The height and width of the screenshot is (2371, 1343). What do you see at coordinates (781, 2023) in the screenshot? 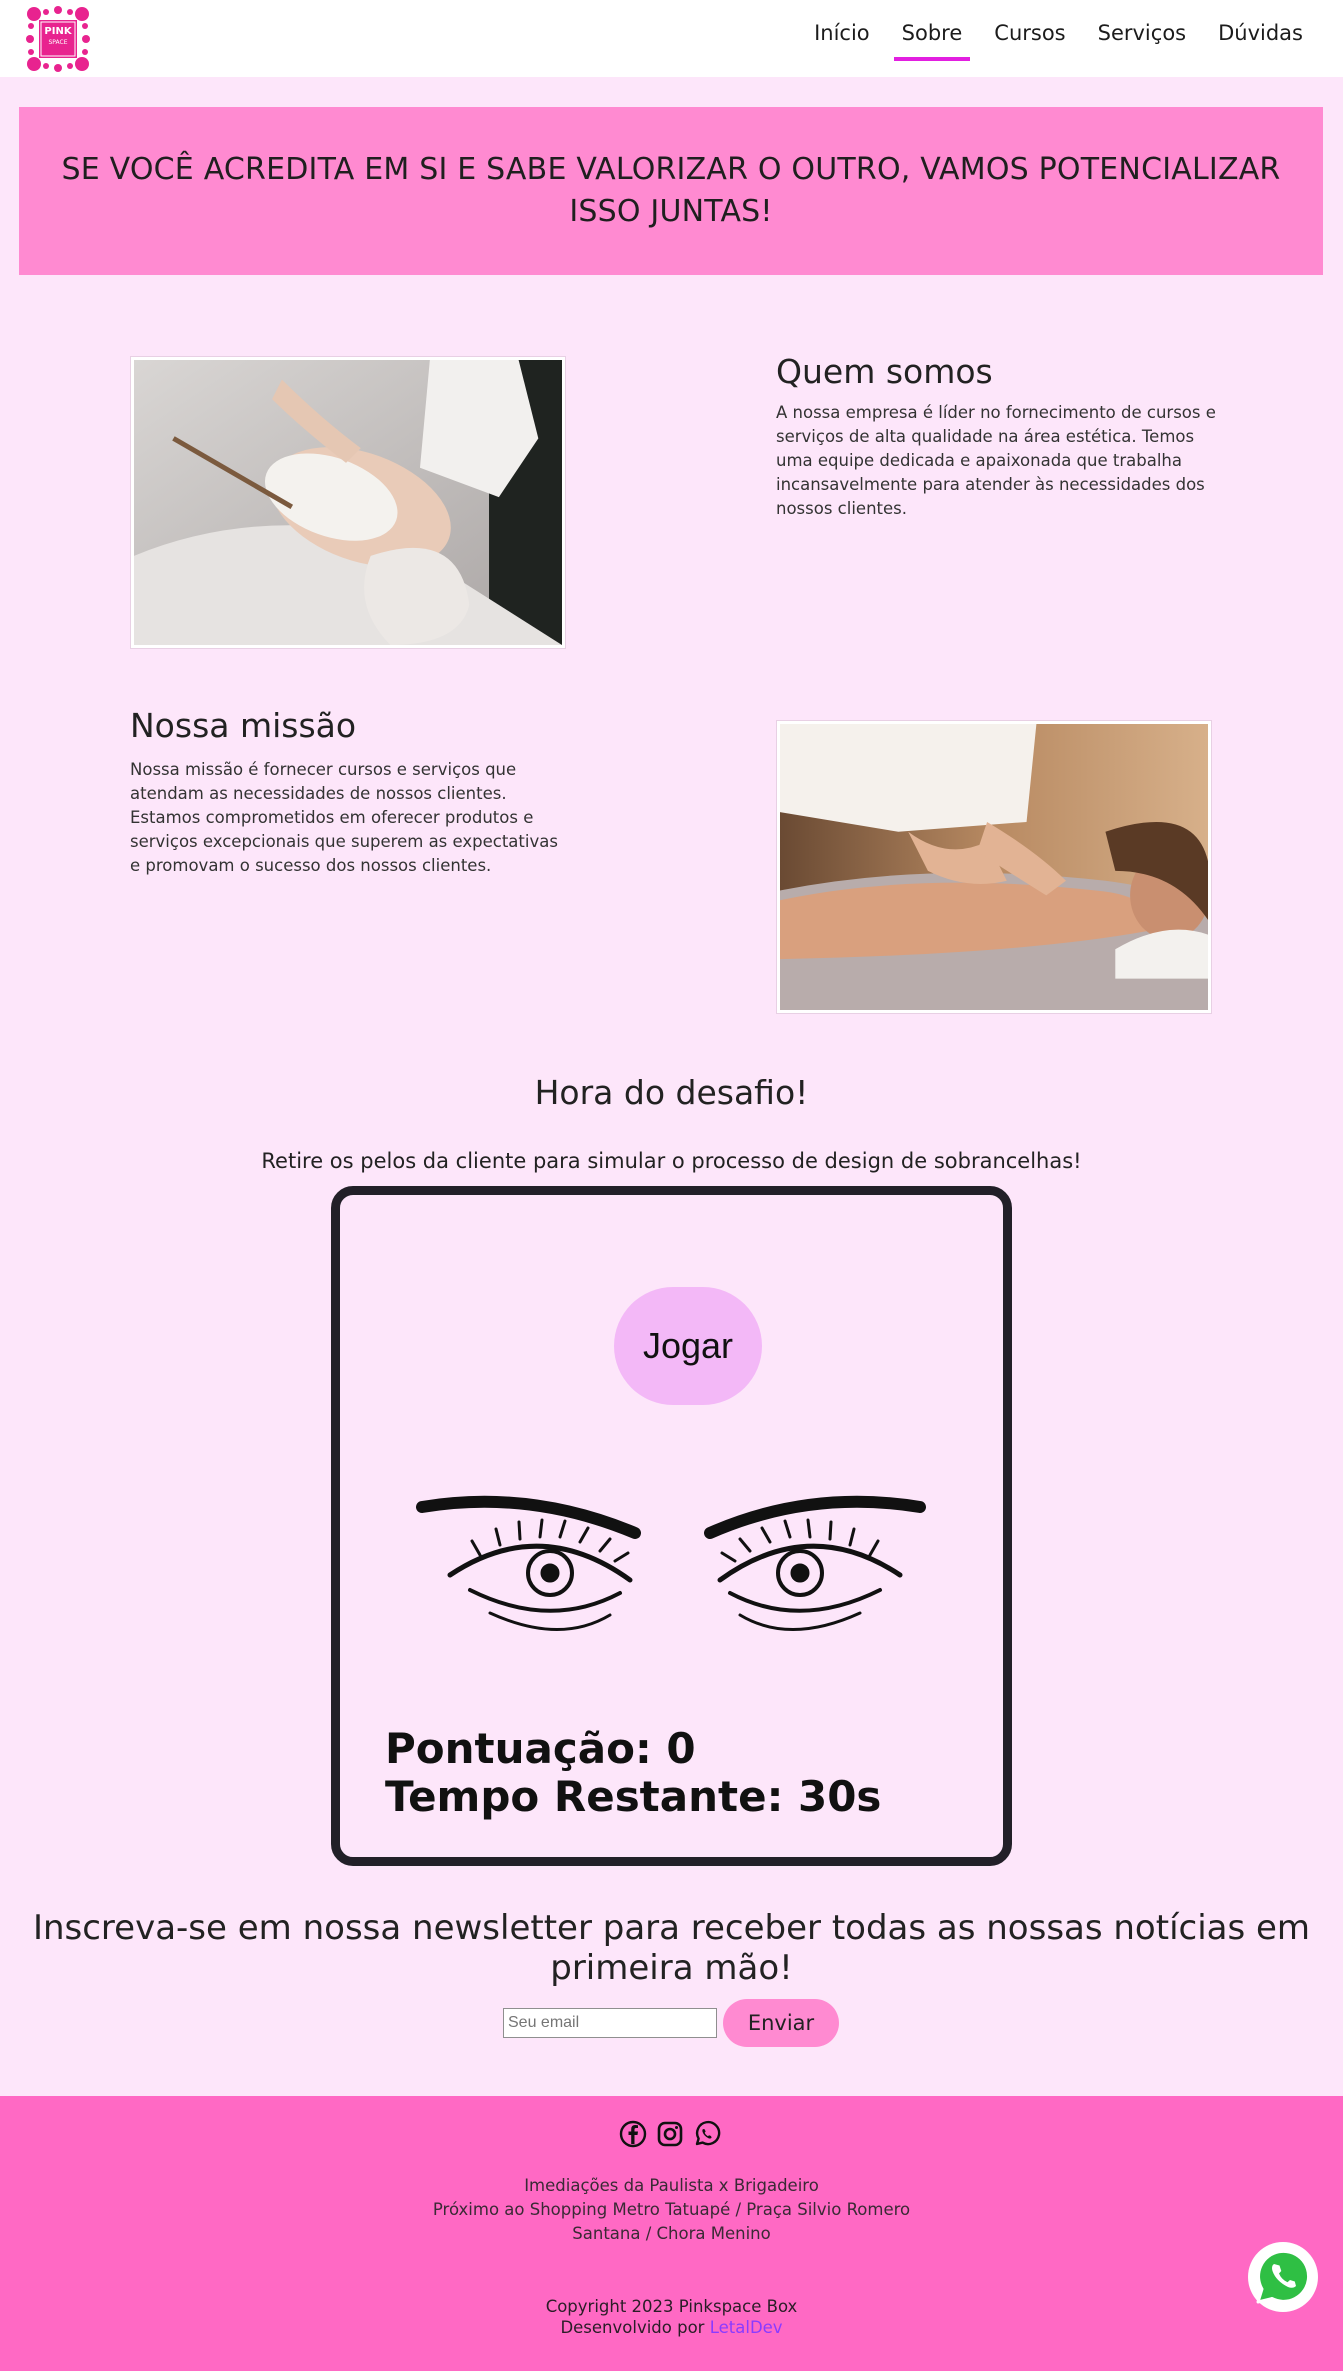
I see `send-button: Enviar` at bounding box center [781, 2023].